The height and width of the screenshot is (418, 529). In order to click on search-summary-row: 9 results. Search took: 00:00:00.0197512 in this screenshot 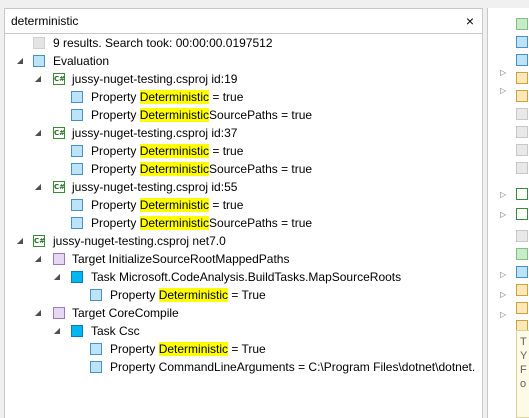, I will do `click(240, 43)`.